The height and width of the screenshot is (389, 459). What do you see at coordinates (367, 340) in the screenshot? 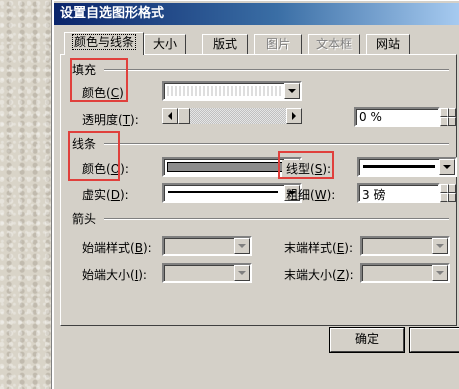
I see `ok-button: 确定` at bounding box center [367, 340].